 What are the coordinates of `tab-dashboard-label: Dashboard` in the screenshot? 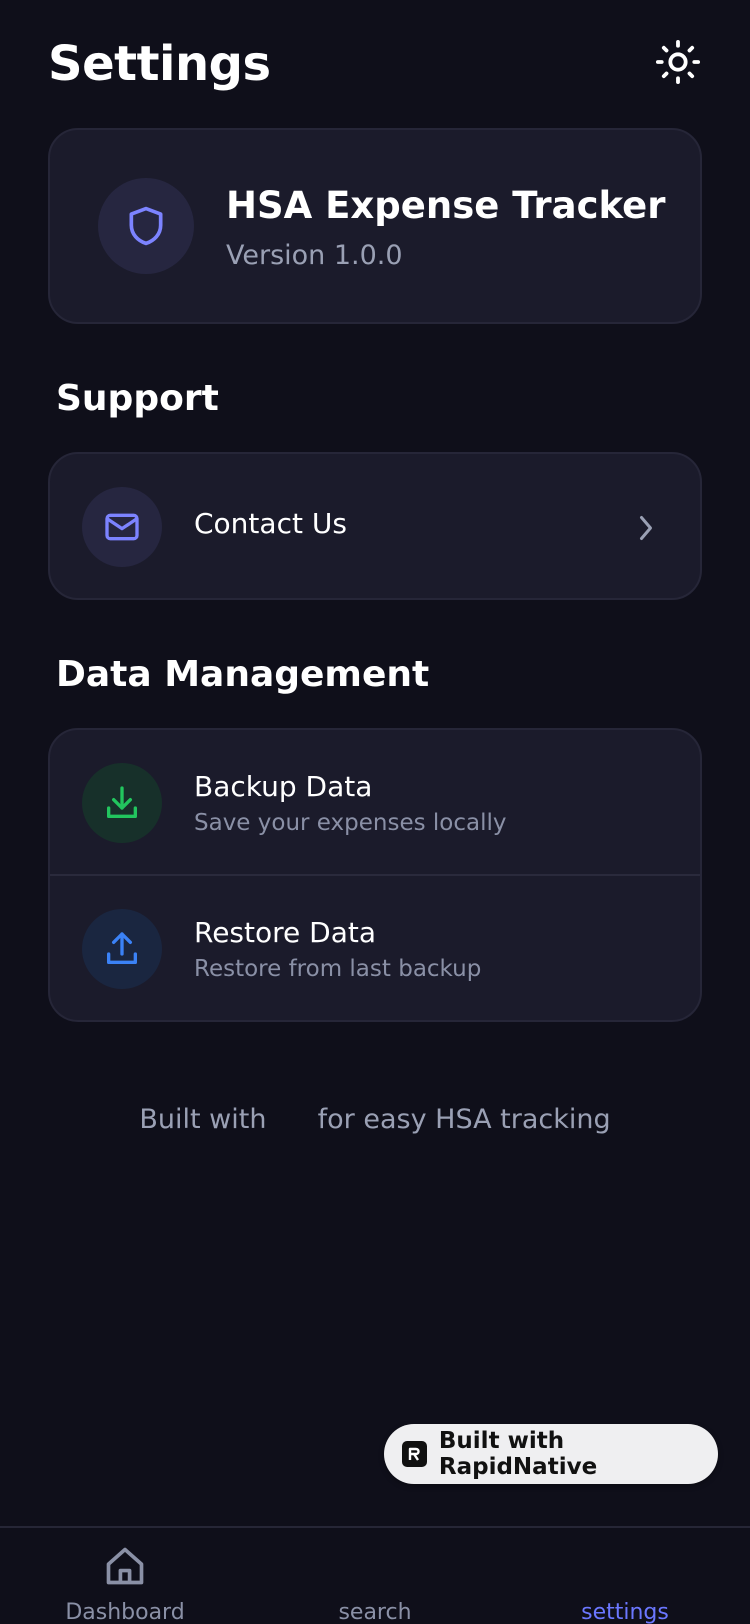 It's located at (125, 1612).